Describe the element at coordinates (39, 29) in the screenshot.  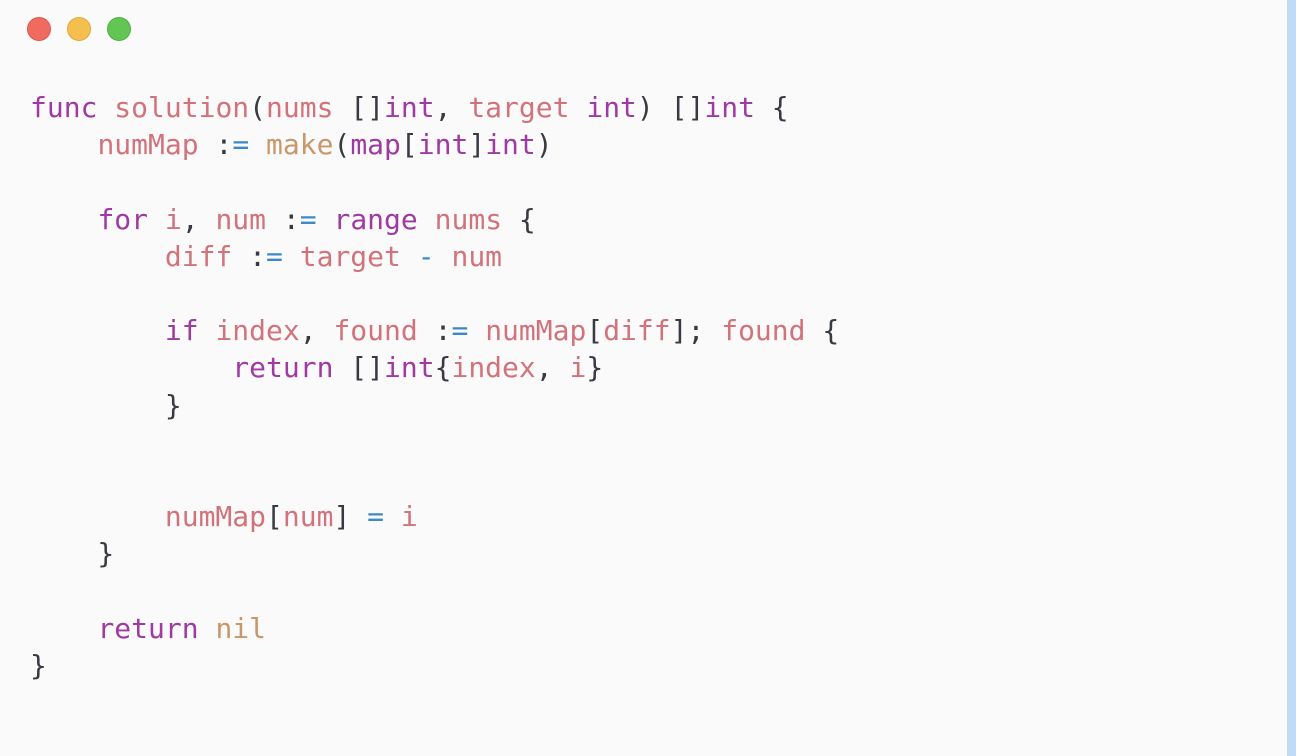
I see `close-window-button` at that location.